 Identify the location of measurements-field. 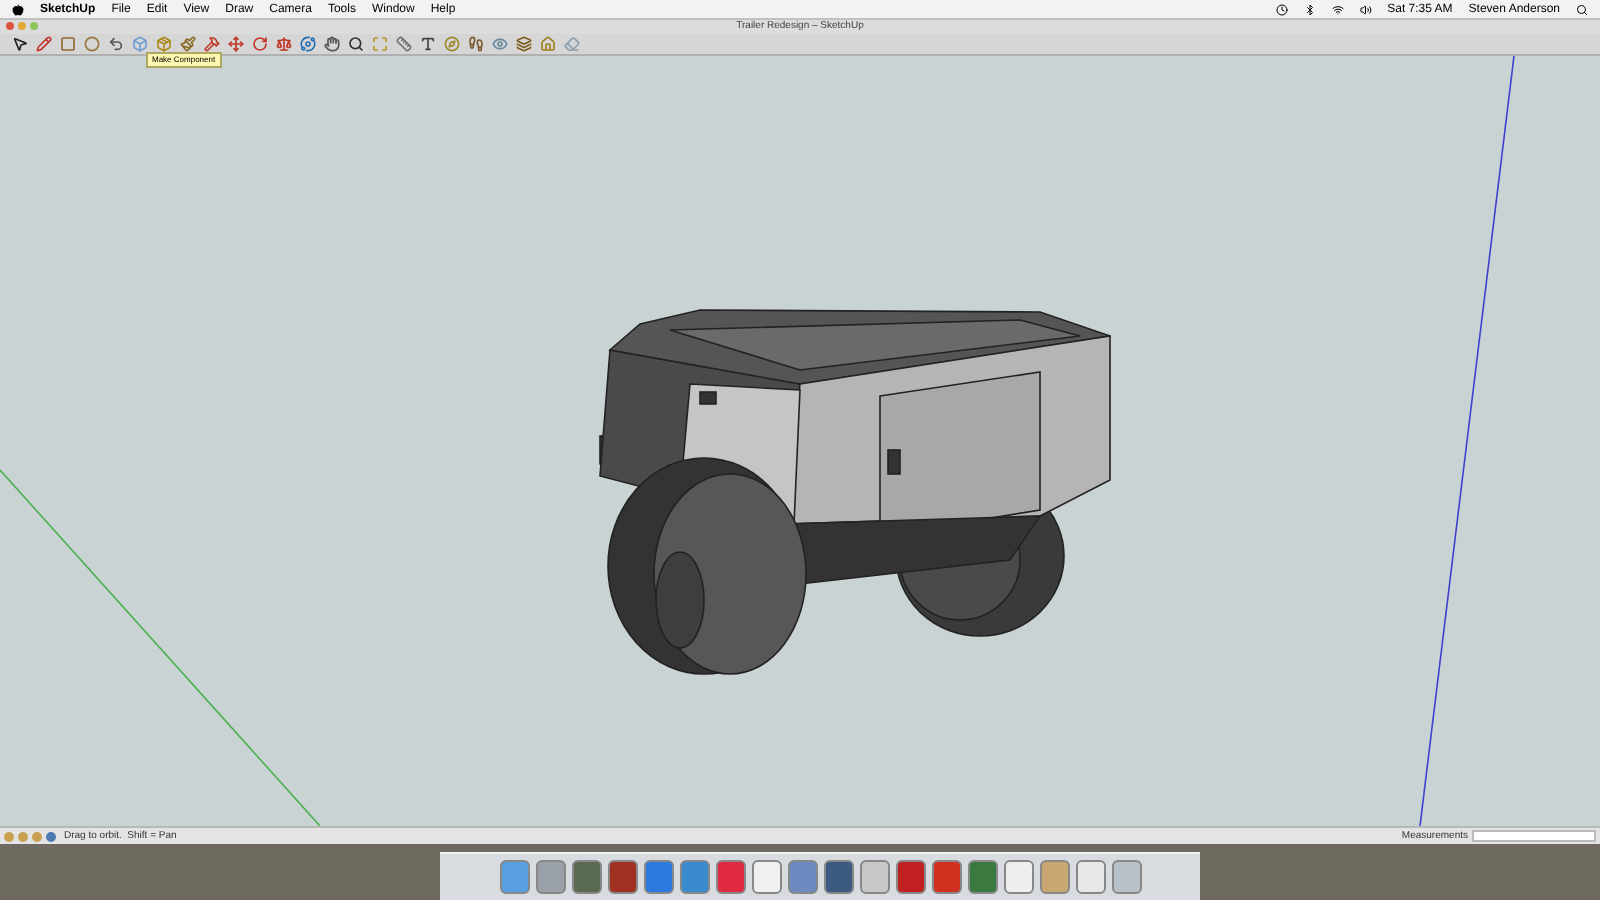
(1534, 836).